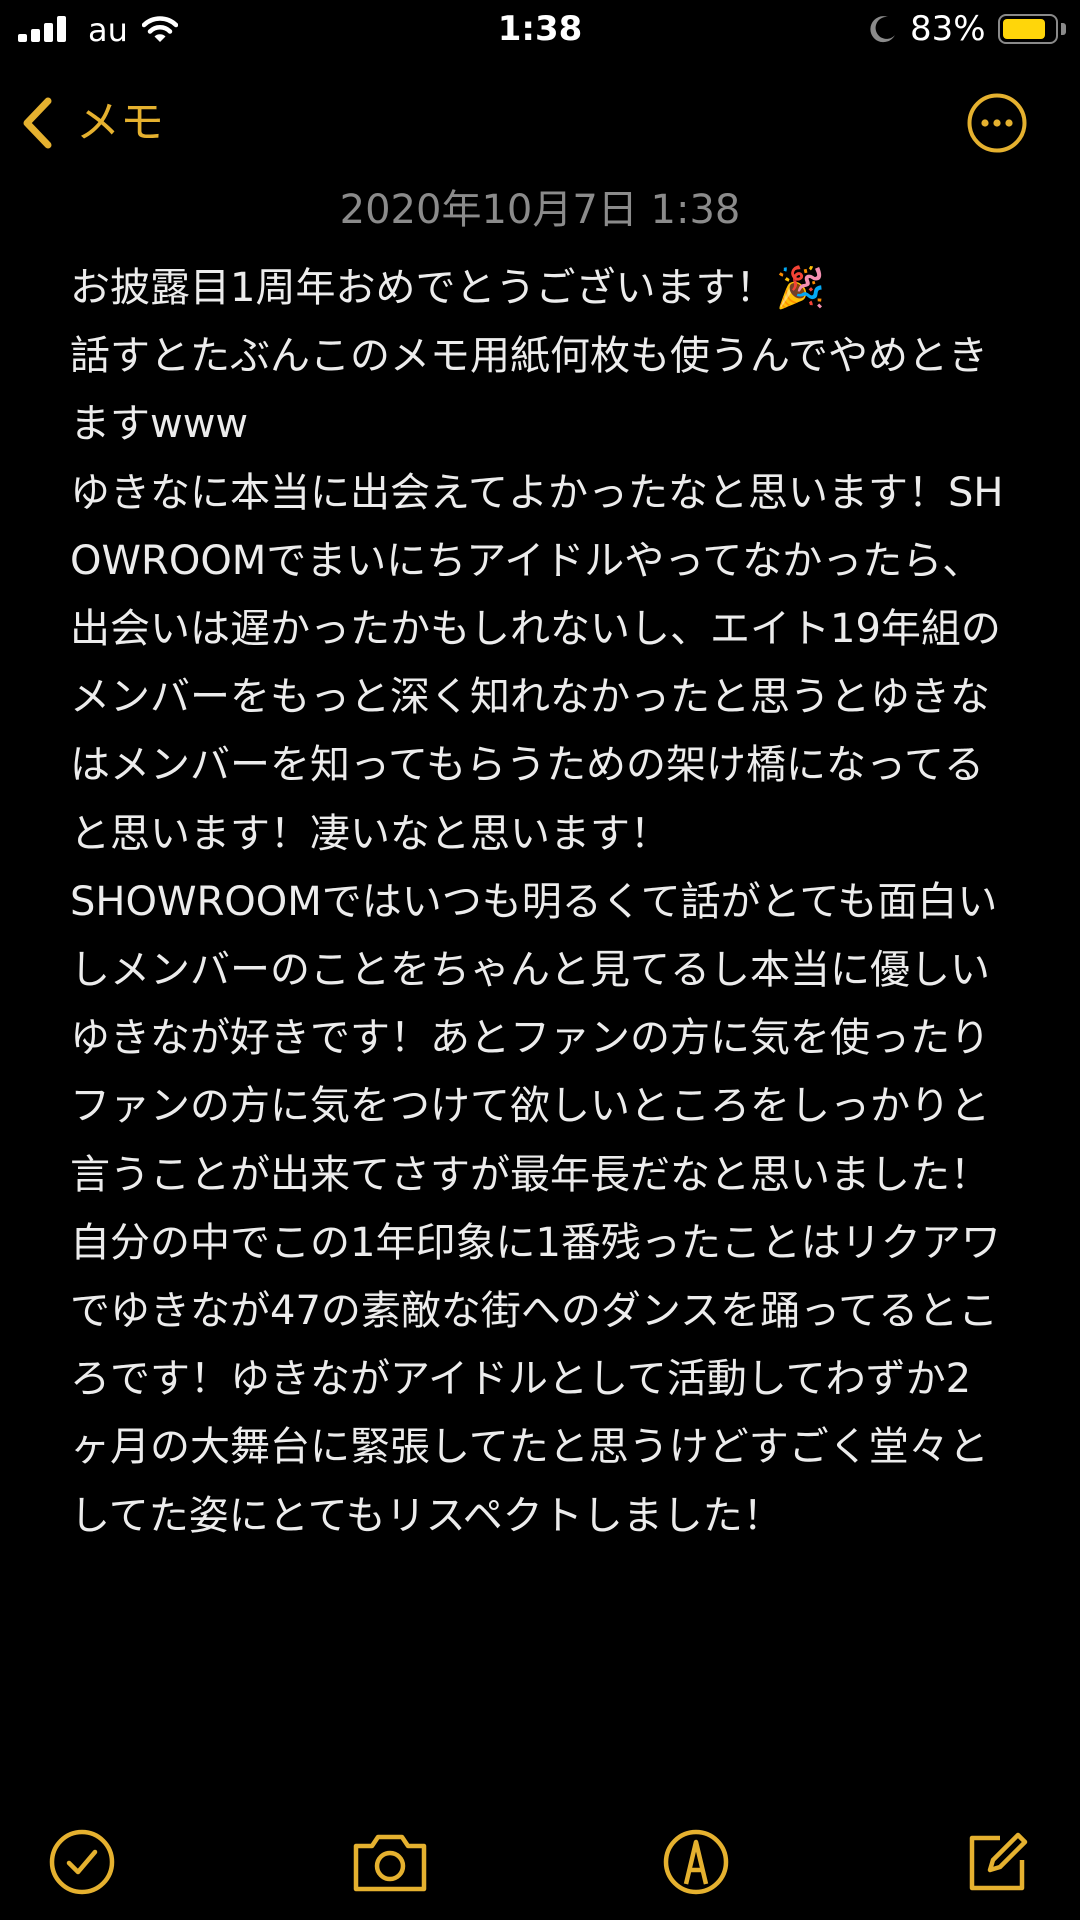 This screenshot has height=1920, width=1080. Describe the element at coordinates (120, 122) in the screenshot. I see `back-button-label: メモ` at that location.